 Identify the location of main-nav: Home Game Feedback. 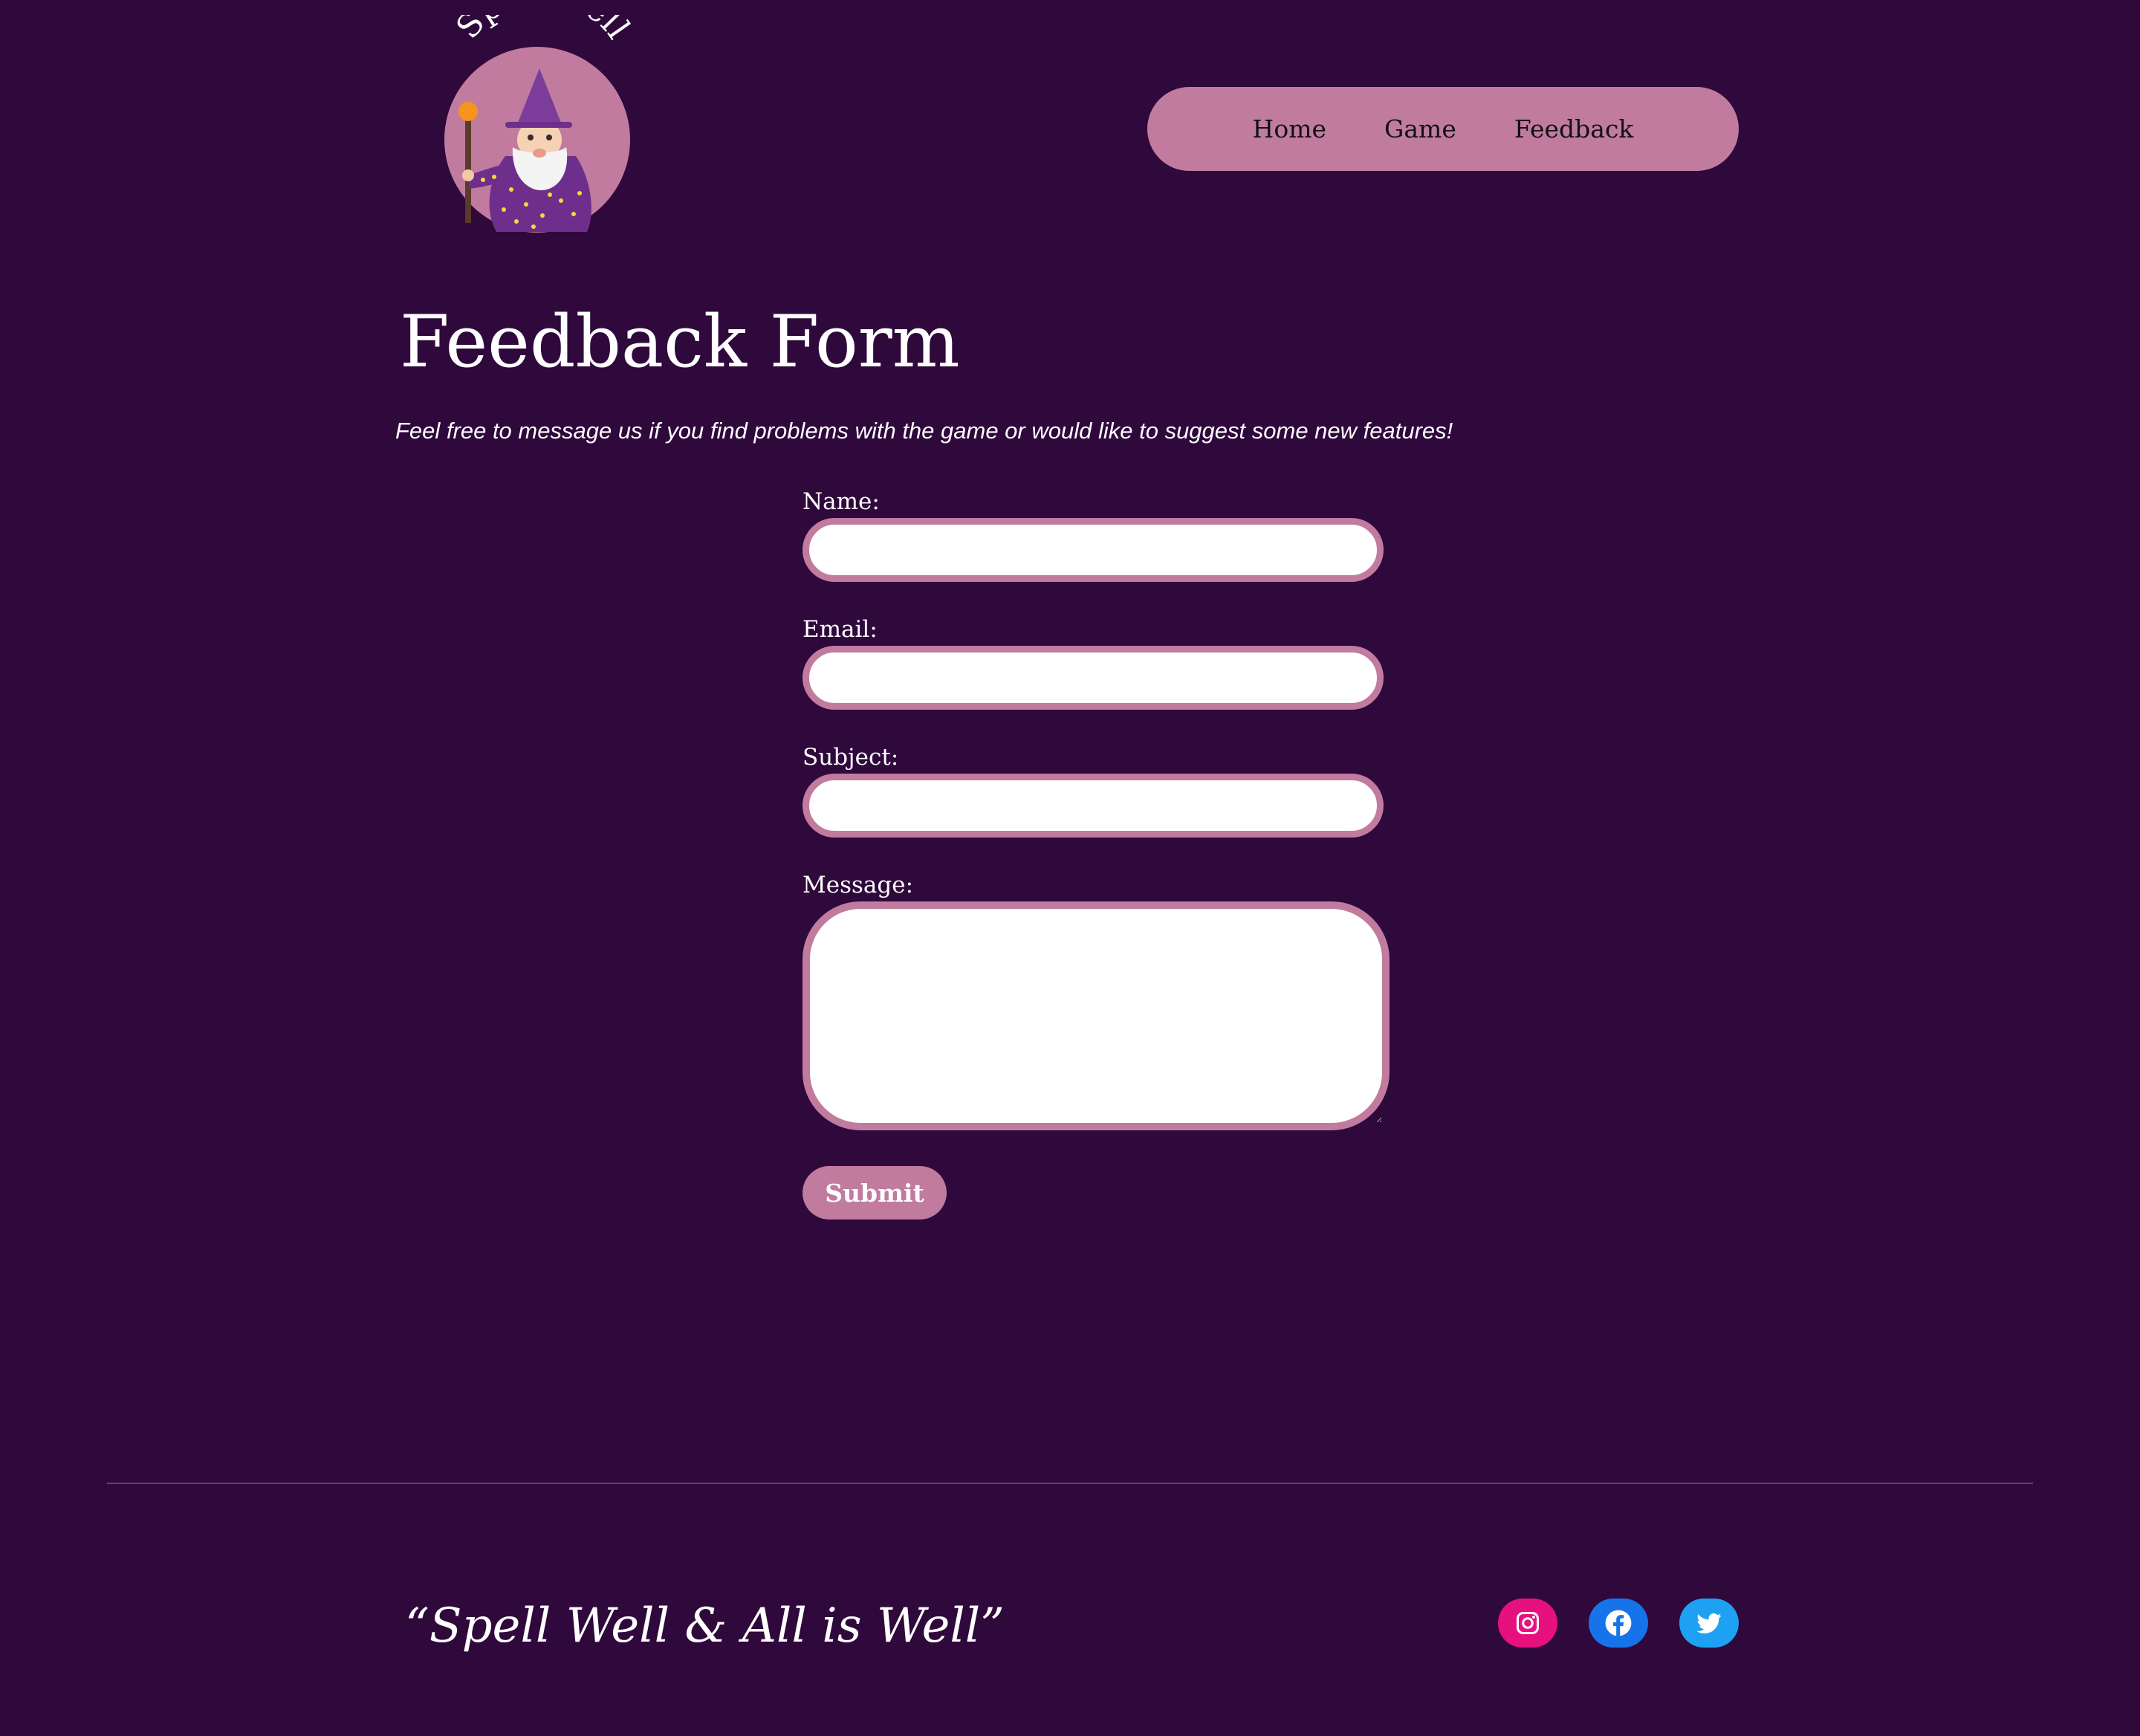
(1443, 129).